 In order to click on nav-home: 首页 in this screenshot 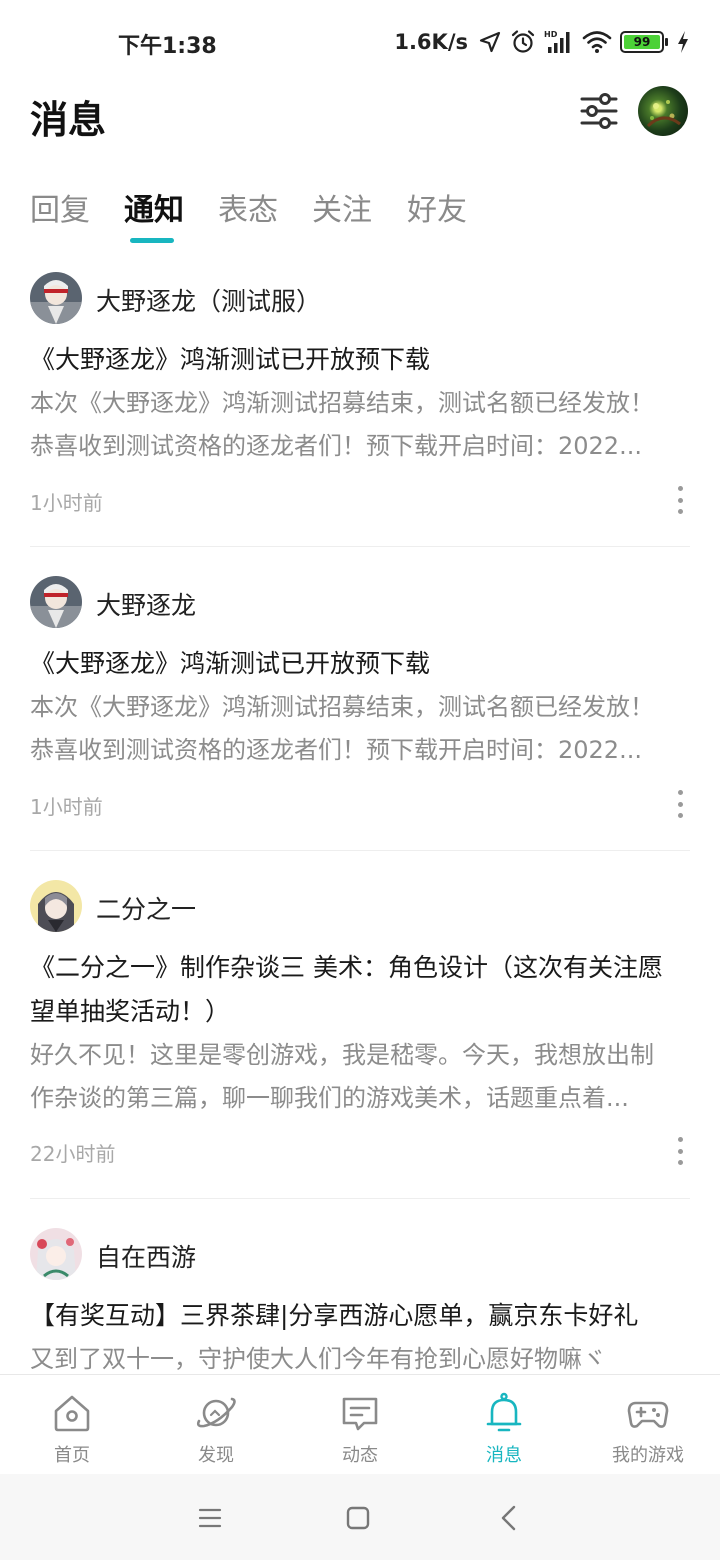, I will do `click(72, 1425)`.